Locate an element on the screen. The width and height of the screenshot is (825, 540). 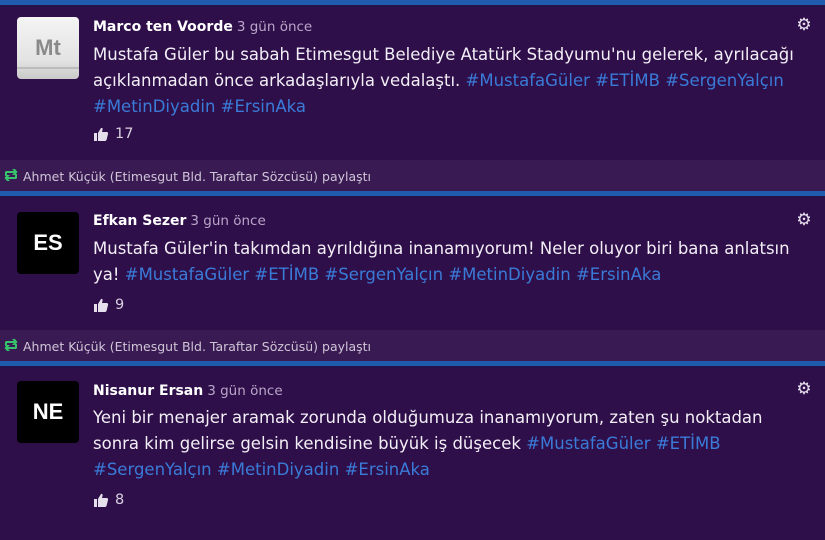
post-header: Nisanur Ersan 3 gün önce is located at coordinates (188, 391).